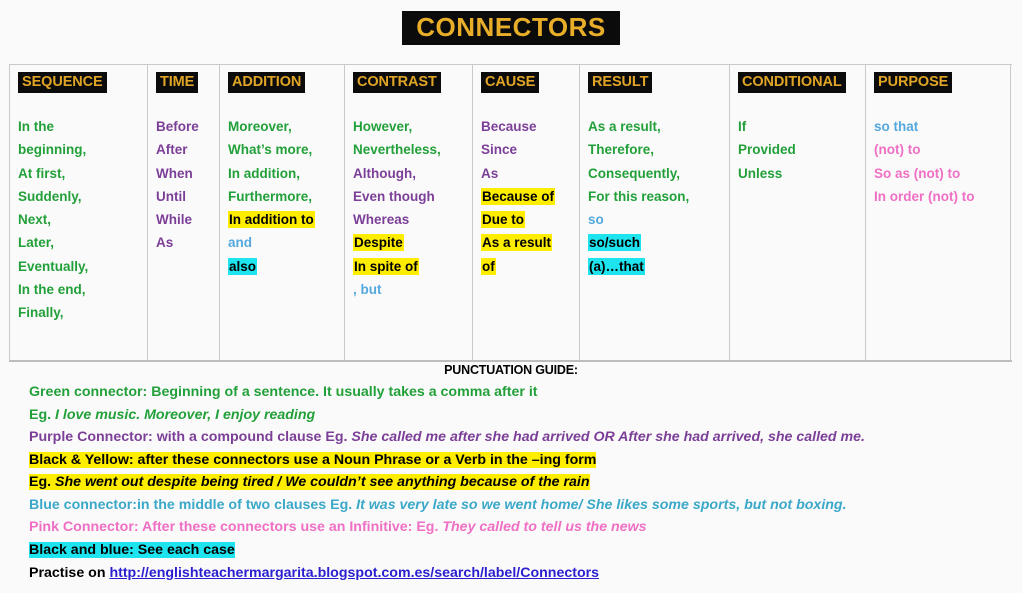 The height and width of the screenshot is (593, 1022). Describe the element at coordinates (742, 127) in the screenshot. I see `connector-text: If` at that location.